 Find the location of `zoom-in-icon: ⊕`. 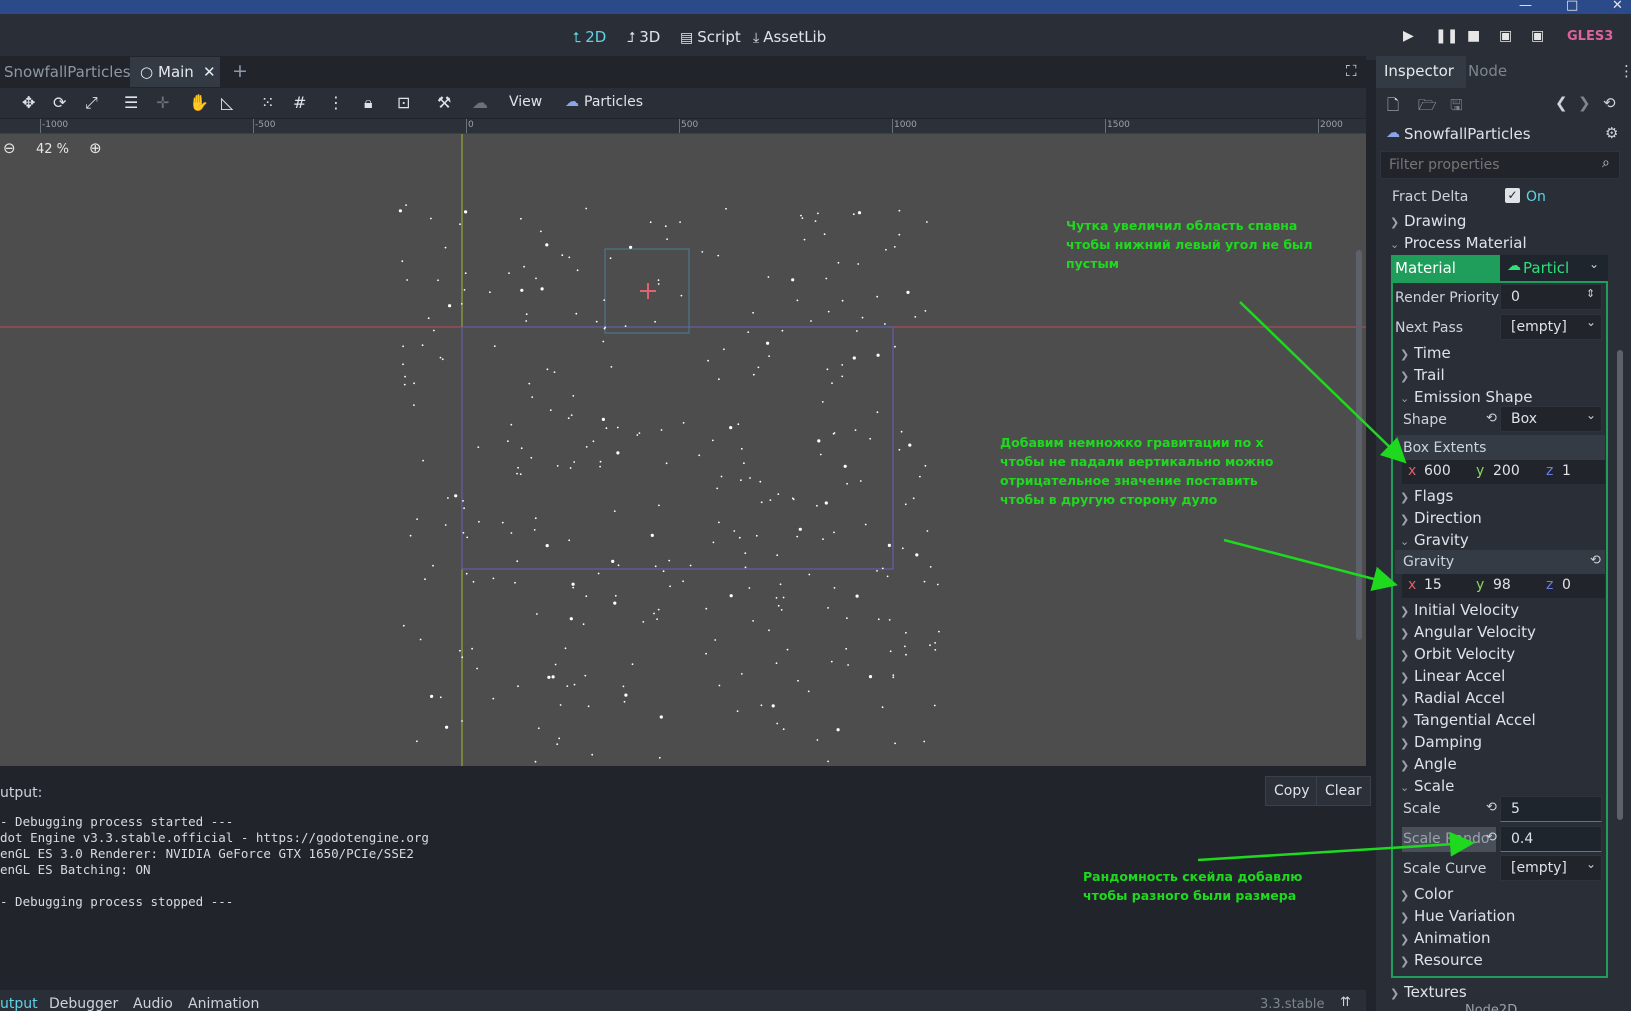

zoom-in-icon: ⊕ is located at coordinates (95, 148).